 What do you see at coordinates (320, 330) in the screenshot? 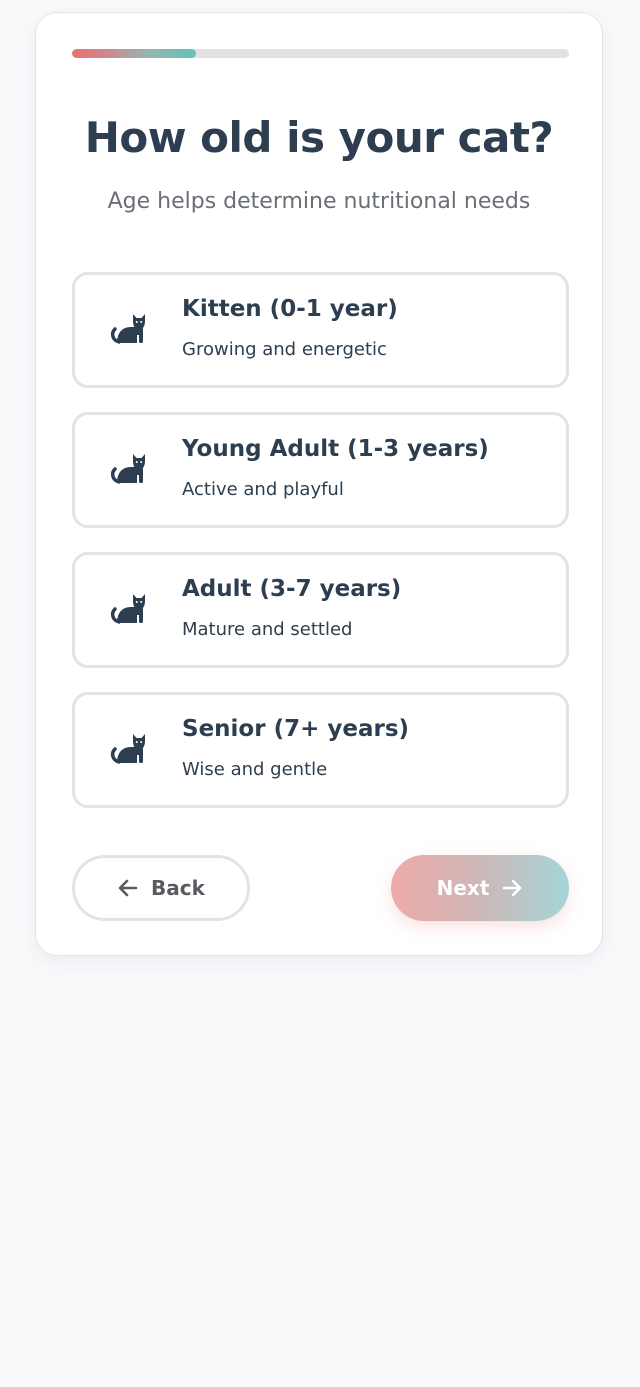
I see `option-kitten: Kitten (0-1 year) Growing and energetic` at bounding box center [320, 330].